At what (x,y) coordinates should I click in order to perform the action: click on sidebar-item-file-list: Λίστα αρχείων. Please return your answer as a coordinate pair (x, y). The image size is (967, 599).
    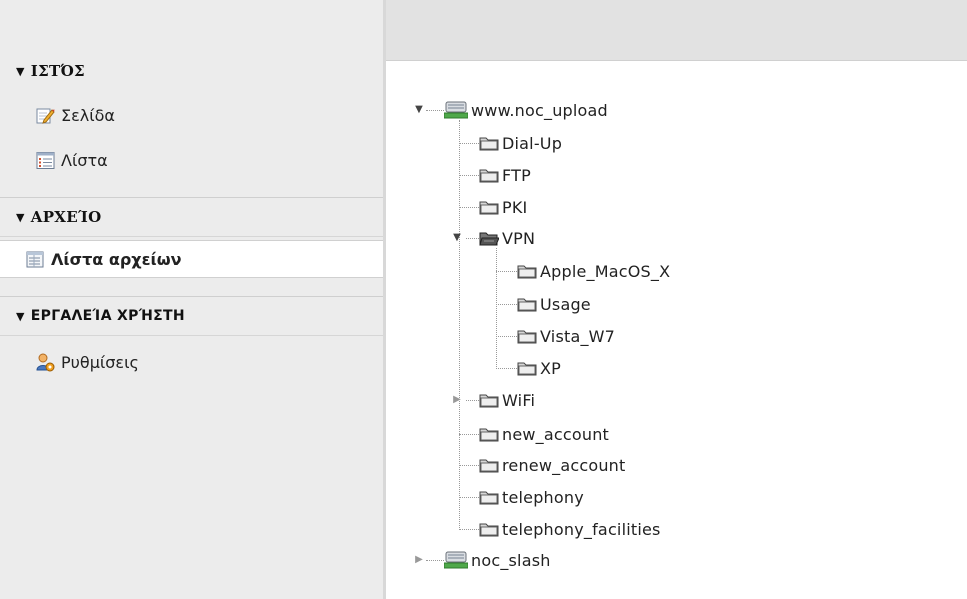
    Looking at the image, I should click on (191, 259).